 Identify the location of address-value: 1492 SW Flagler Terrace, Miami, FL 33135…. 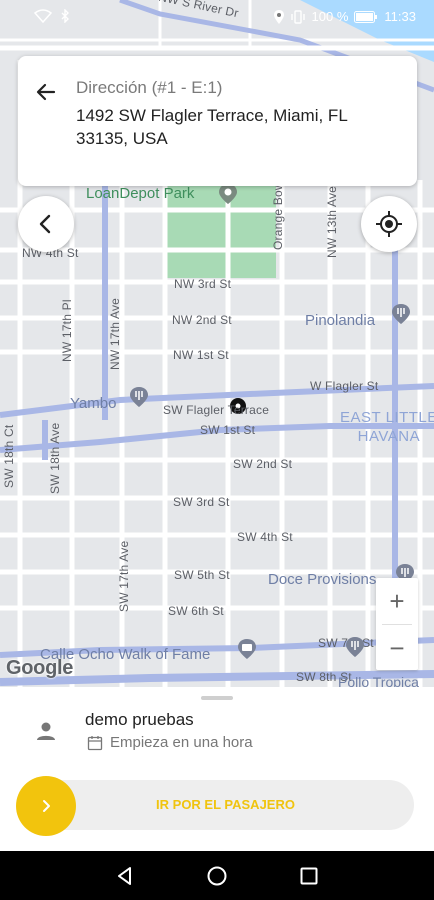
(212, 127).